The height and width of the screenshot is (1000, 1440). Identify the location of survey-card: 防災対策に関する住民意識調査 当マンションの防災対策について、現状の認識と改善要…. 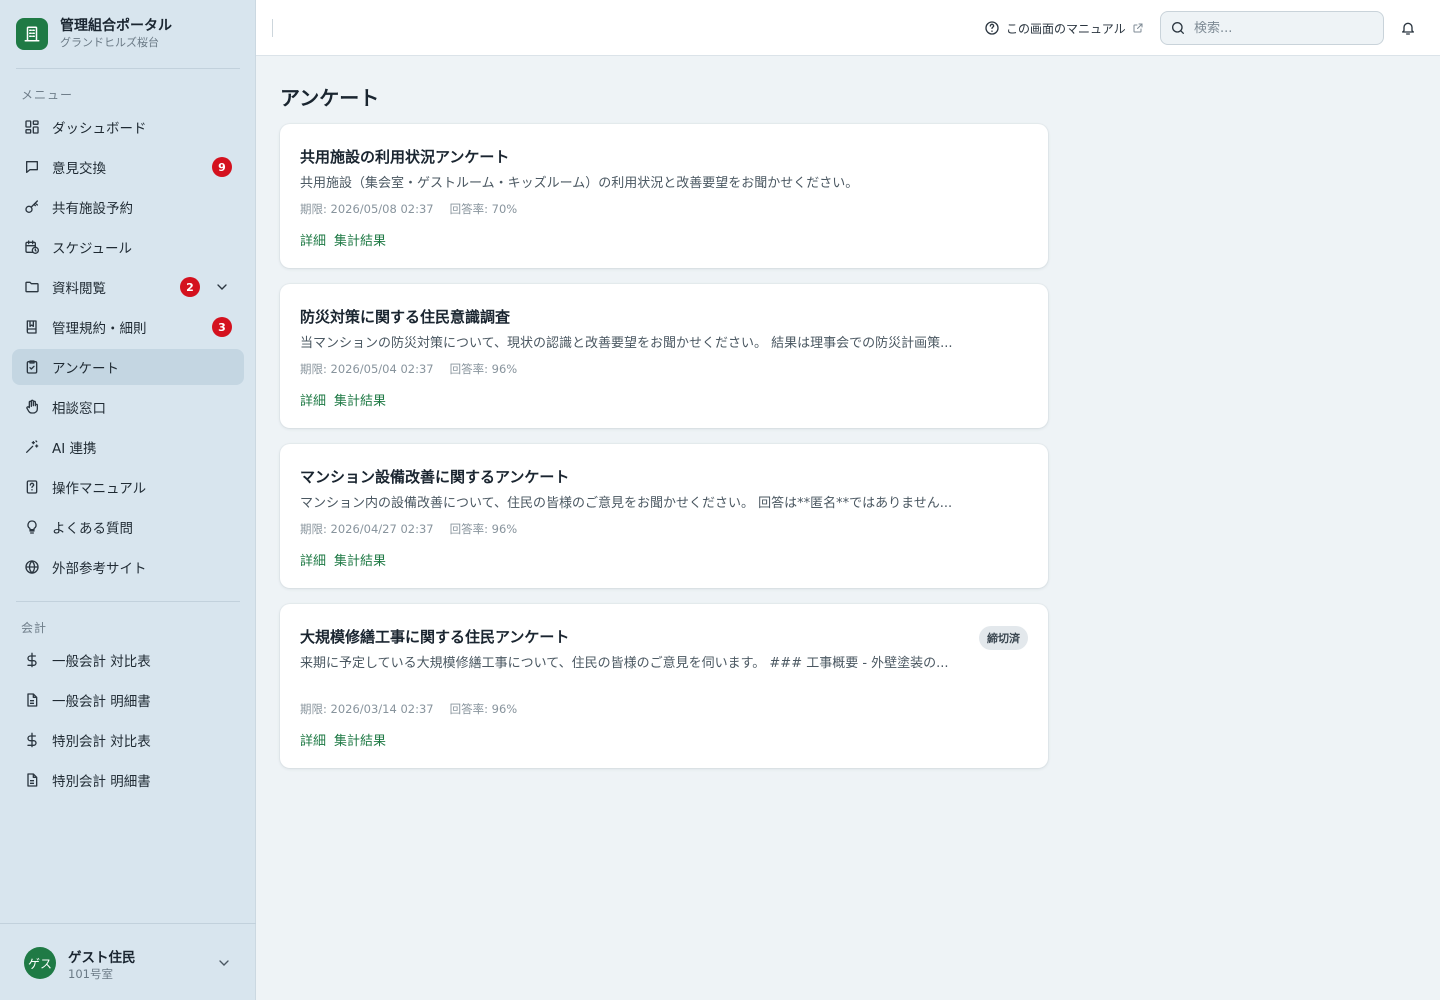
(664, 356).